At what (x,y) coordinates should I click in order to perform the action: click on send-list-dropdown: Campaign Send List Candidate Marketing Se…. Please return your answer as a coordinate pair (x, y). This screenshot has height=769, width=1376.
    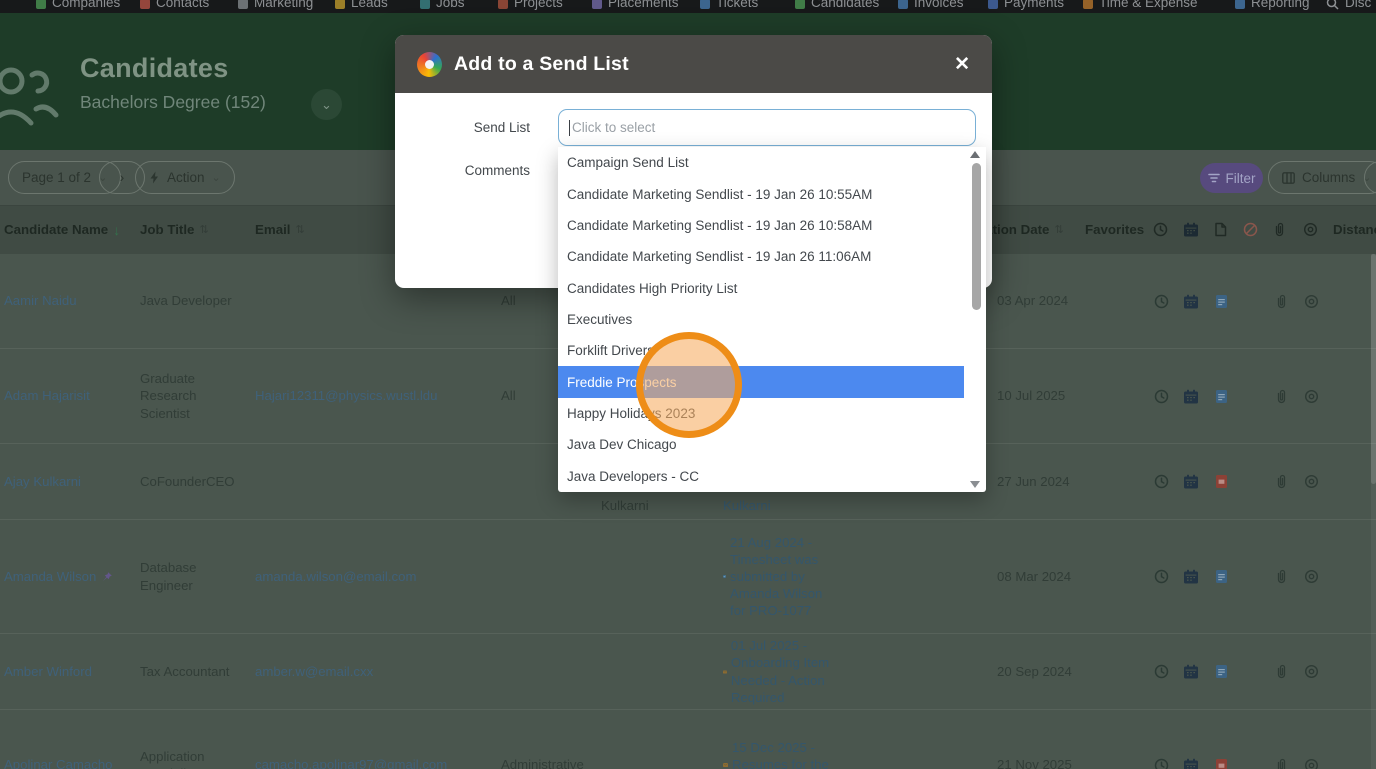
    Looking at the image, I should click on (772, 319).